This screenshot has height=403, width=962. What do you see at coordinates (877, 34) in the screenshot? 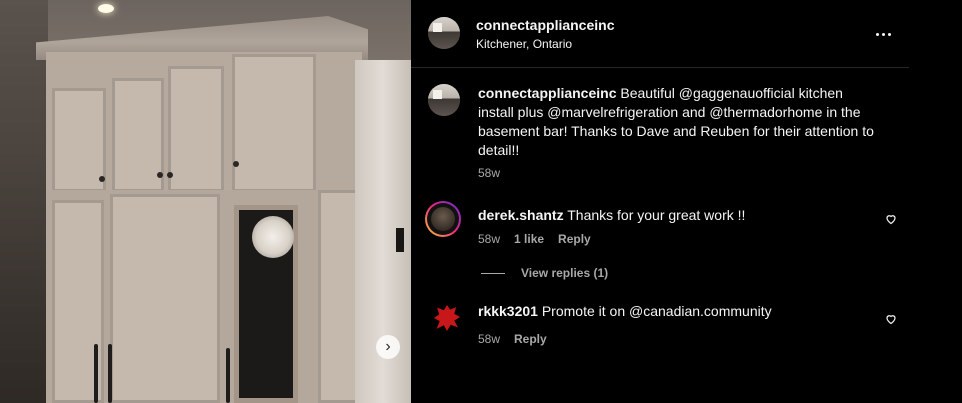
I see `more-options-icon` at bounding box center [877, 34].